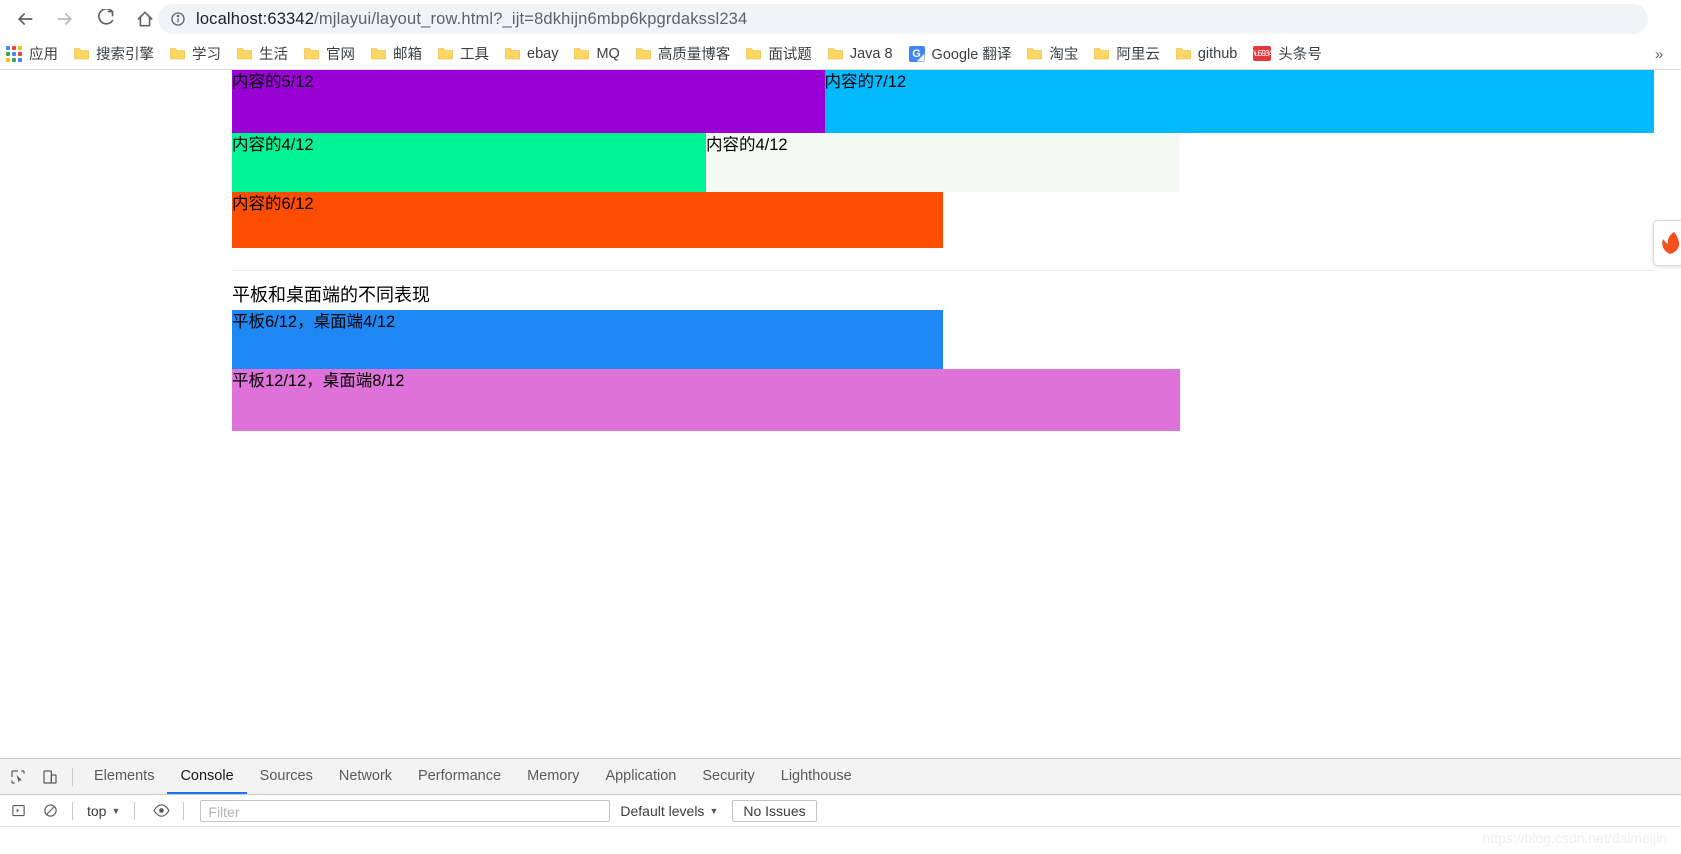 The image size is (1681, 854). I want to click on toutiao-icon: \u5934\u6761, so click(1272, 53).